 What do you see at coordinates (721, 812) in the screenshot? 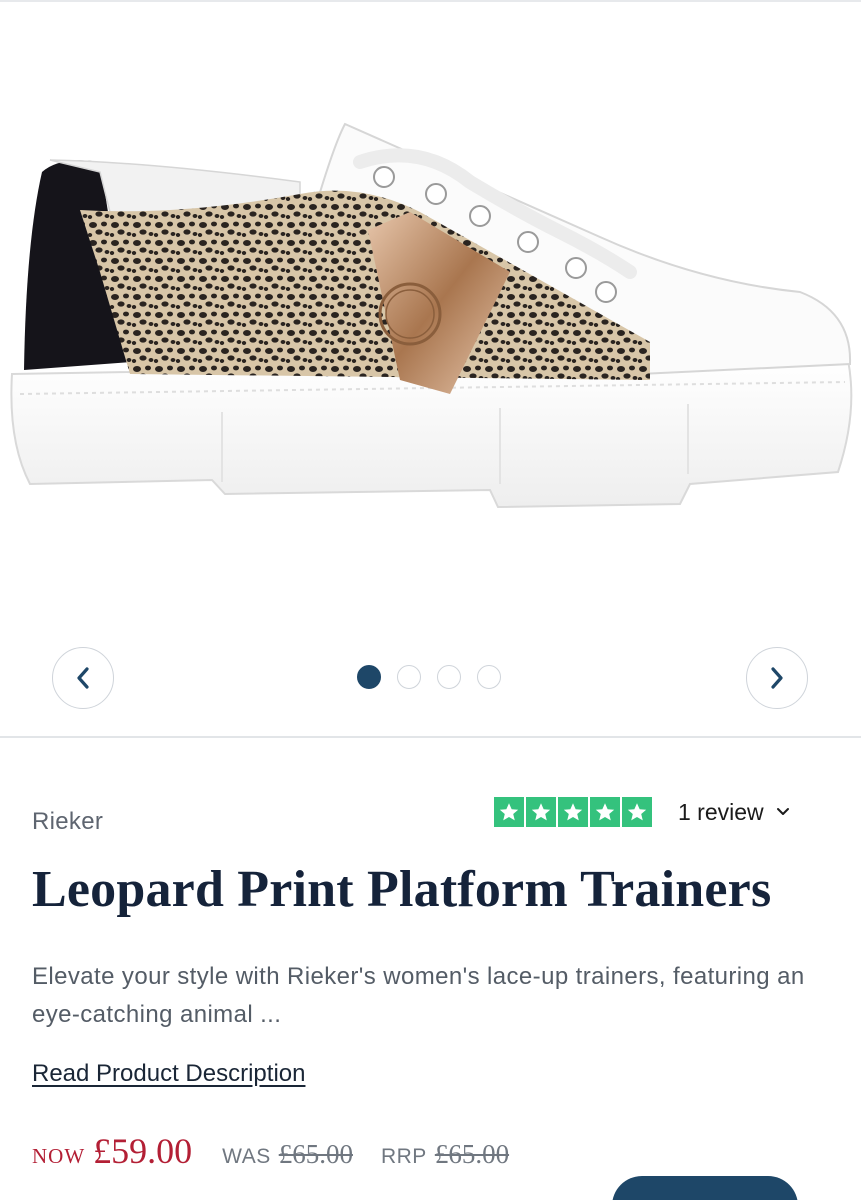
I see `review-count: 1 review` at bounding box center [721, 812].